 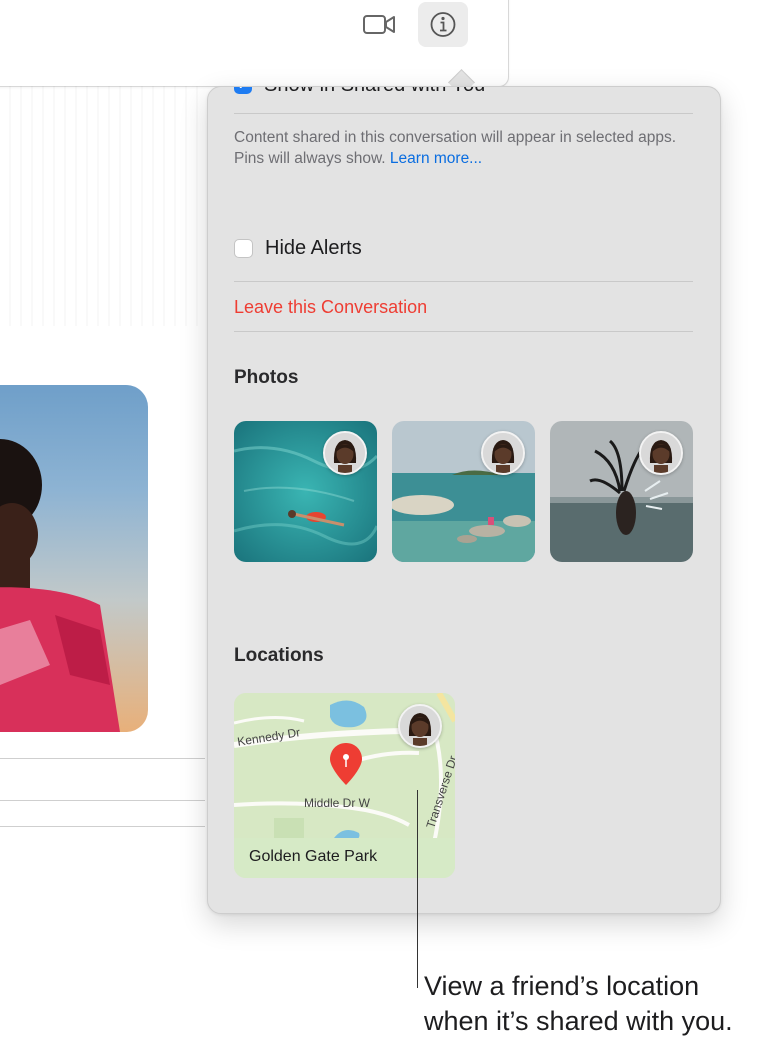 I want to click on video-camera-icon, so click(x=379, y=24).